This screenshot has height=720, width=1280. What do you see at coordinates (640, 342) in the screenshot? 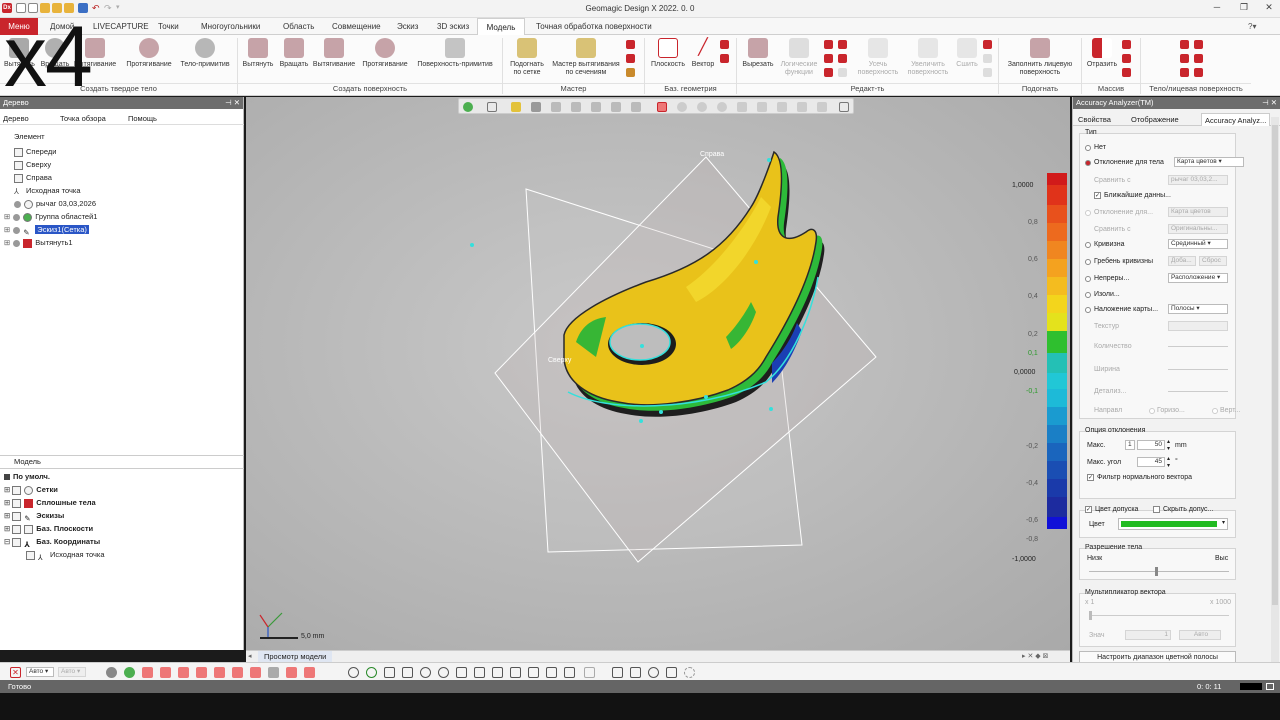
I see `part-hole` at bounding box center [640, 342].